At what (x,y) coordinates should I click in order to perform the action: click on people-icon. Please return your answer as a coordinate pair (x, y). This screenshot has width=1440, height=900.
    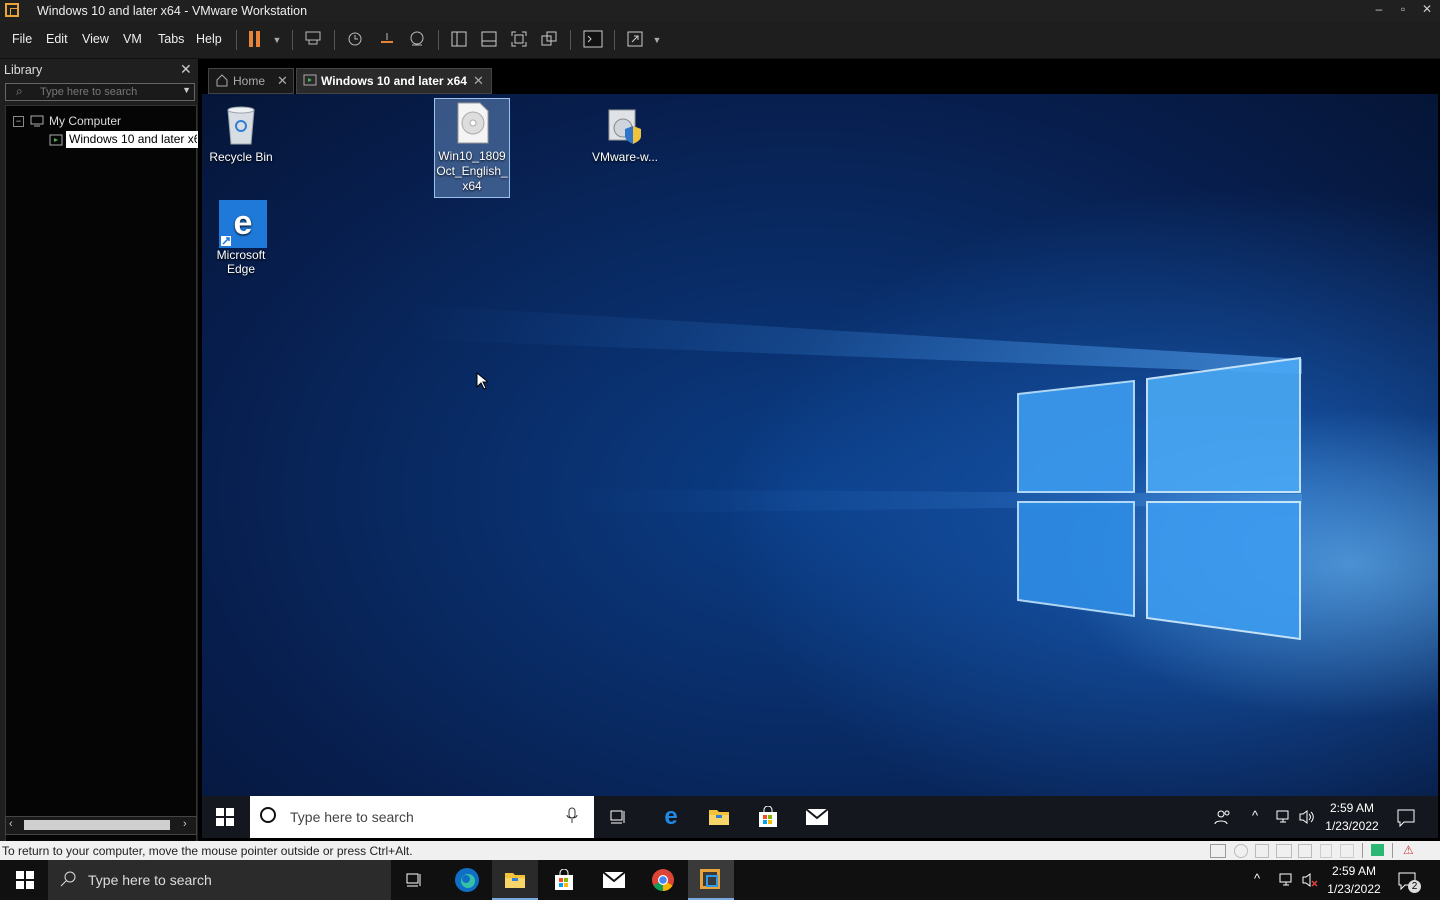
    Looking at the image, I should click on (1223, 818).